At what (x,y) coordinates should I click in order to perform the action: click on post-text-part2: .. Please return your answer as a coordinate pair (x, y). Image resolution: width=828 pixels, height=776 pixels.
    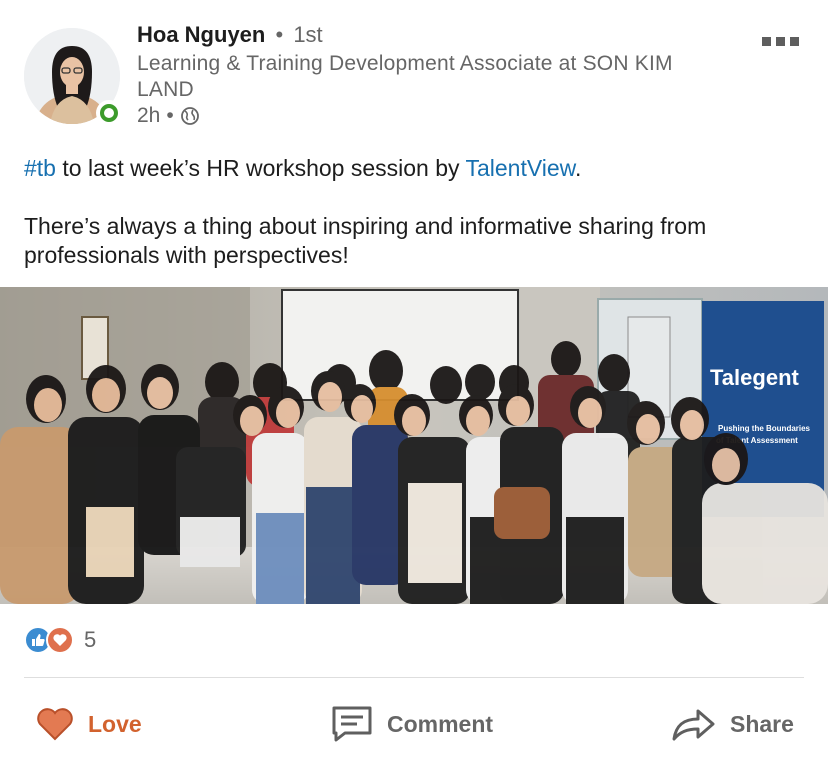
    Looking at the image, I should click on (578, 168).